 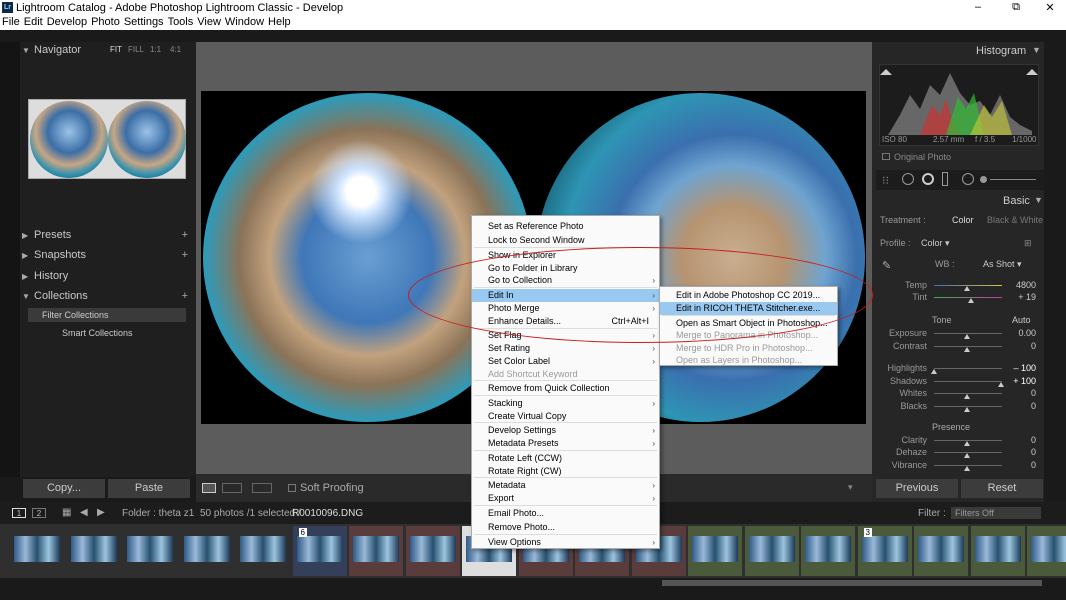 What do you see at coordinates (1021, 320) in the screenshot?
I see `auto-button: Auto` at bounding box center [1021, 320].